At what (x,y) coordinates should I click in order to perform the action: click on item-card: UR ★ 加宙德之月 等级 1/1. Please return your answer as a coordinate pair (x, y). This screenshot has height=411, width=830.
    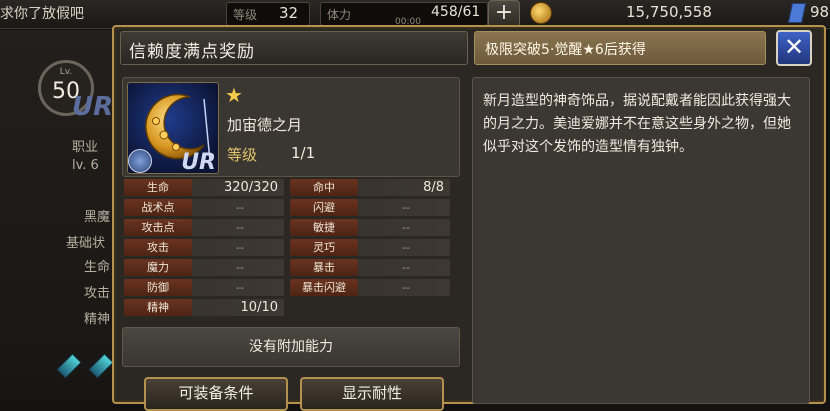
    Looking at the image, I should click on (291, 127).